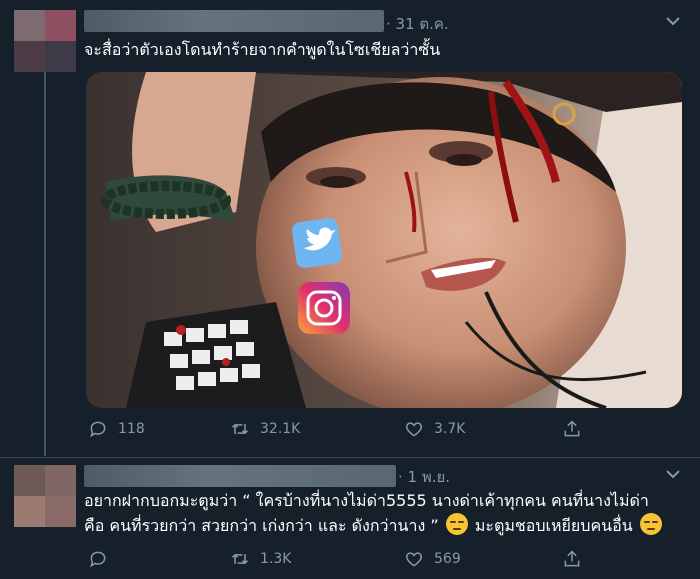  Describe the element at coordinates (116, 429) in the screenshot. I see `reply-button: 118` at that location.